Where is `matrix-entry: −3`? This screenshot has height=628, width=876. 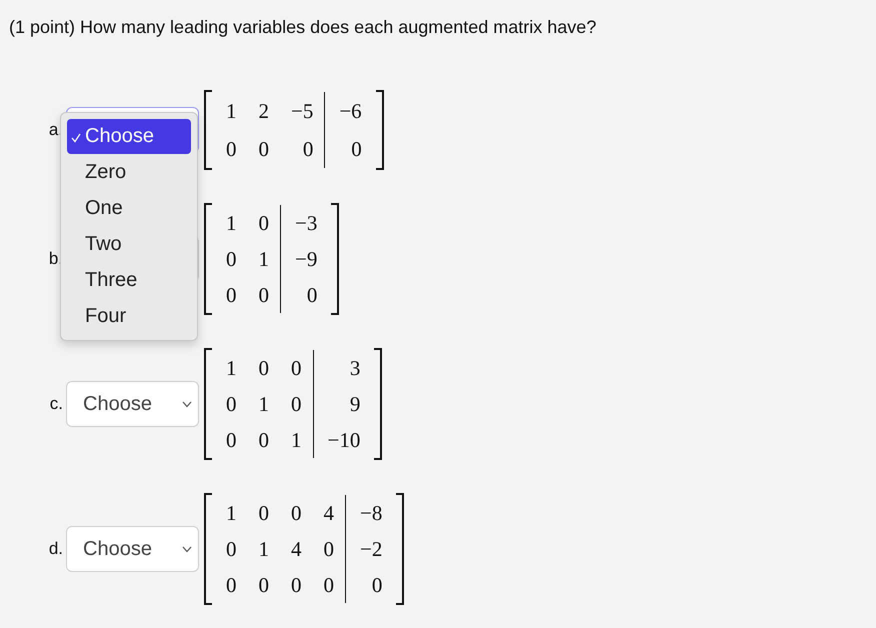
matrix-entry: −3 is located at coordinates (306, 223).